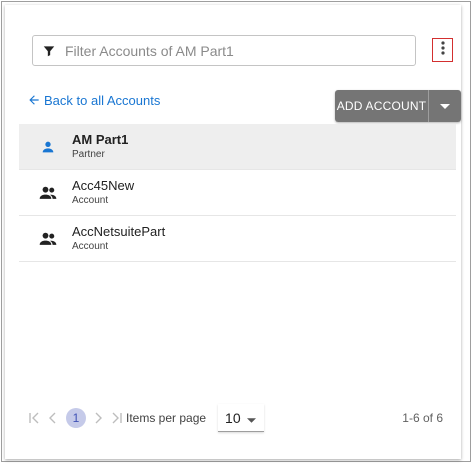 This screenshot has width=474, height=465. I want to click on next-page-icon, so click(98, 418).